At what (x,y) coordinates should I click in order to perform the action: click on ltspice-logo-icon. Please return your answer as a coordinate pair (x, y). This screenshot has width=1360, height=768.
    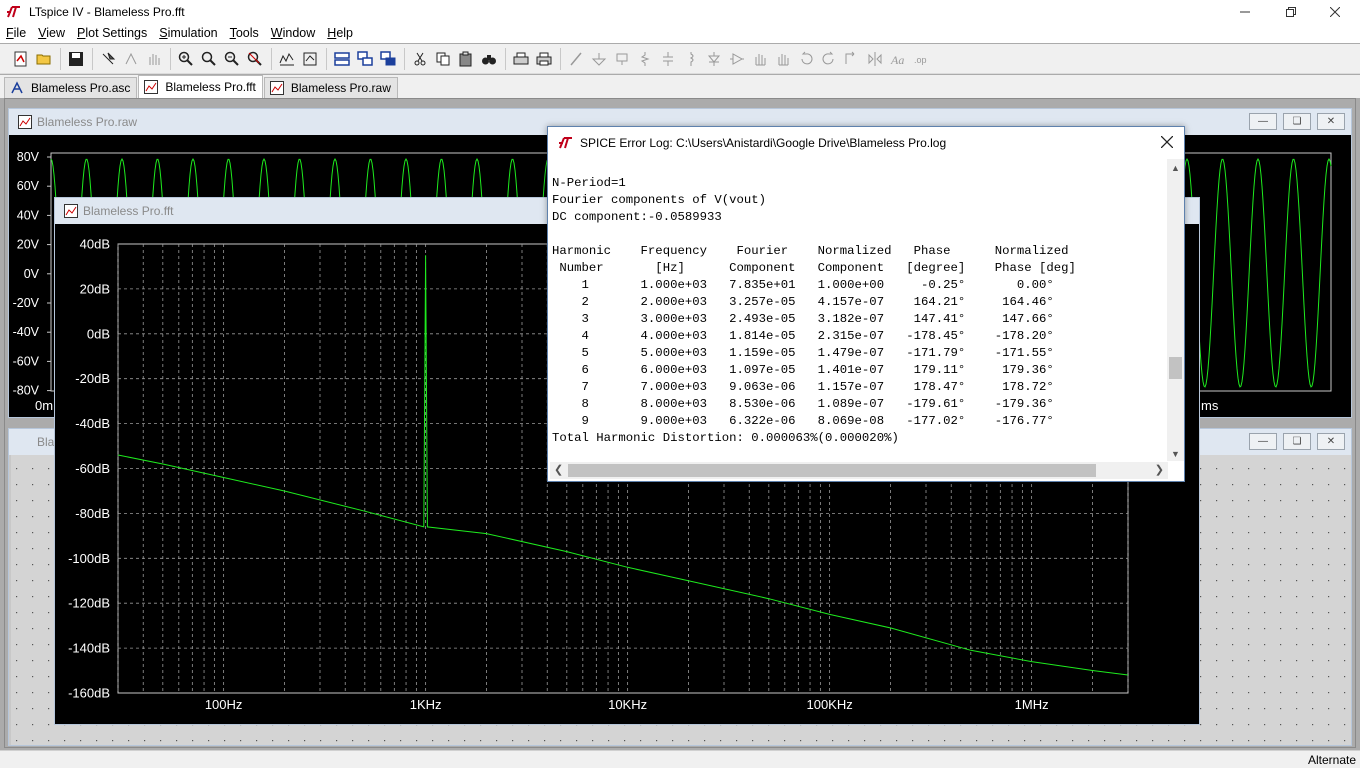
    Looking at the image, I should click on (566, 142).